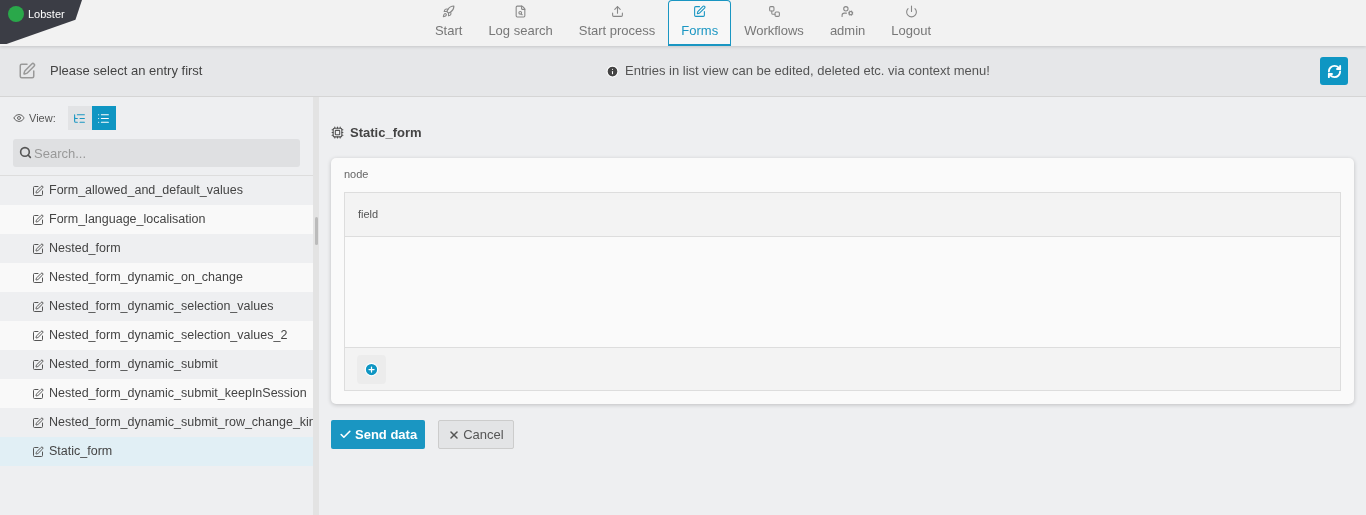 The width and height of the screenshot is (1366, 515). What do you see at coordinates (774, 12) in the screenshot?
I see `workflow-icon` at bounding box center [774, 12].